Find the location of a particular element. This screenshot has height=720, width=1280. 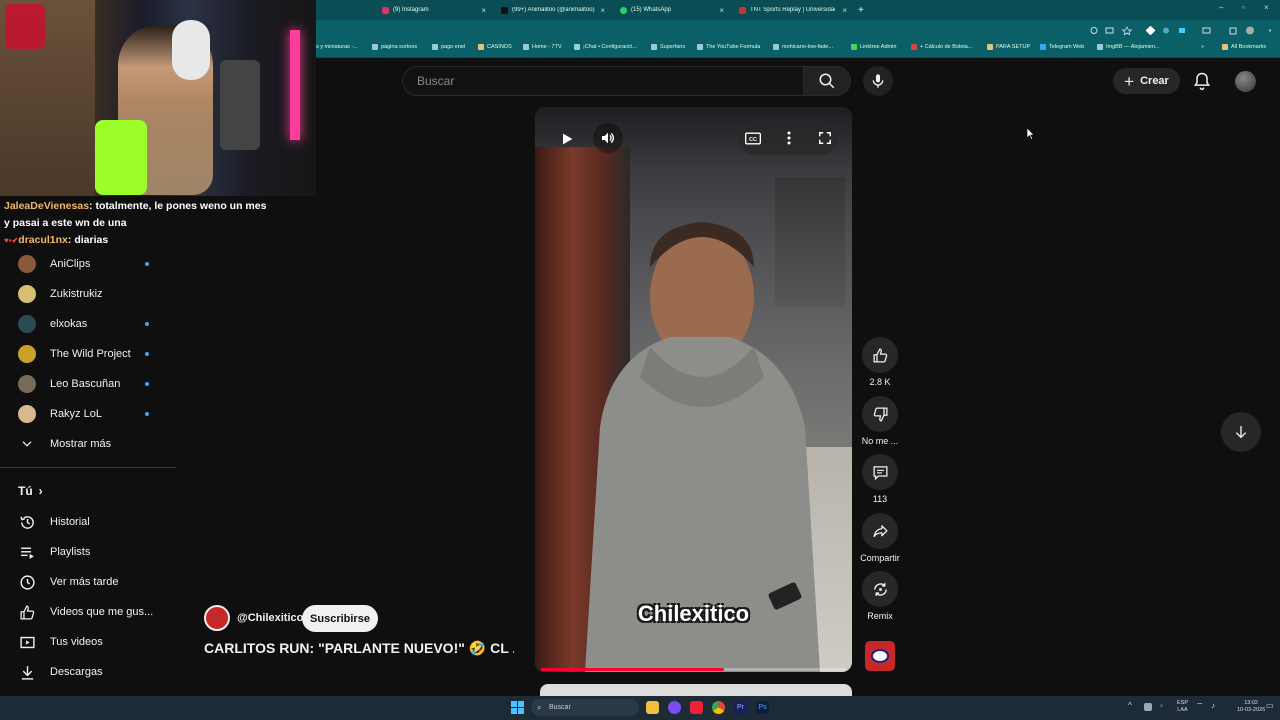

tab-title: TNT Sports Replay | Universidad is located at coordinates (792, 10).